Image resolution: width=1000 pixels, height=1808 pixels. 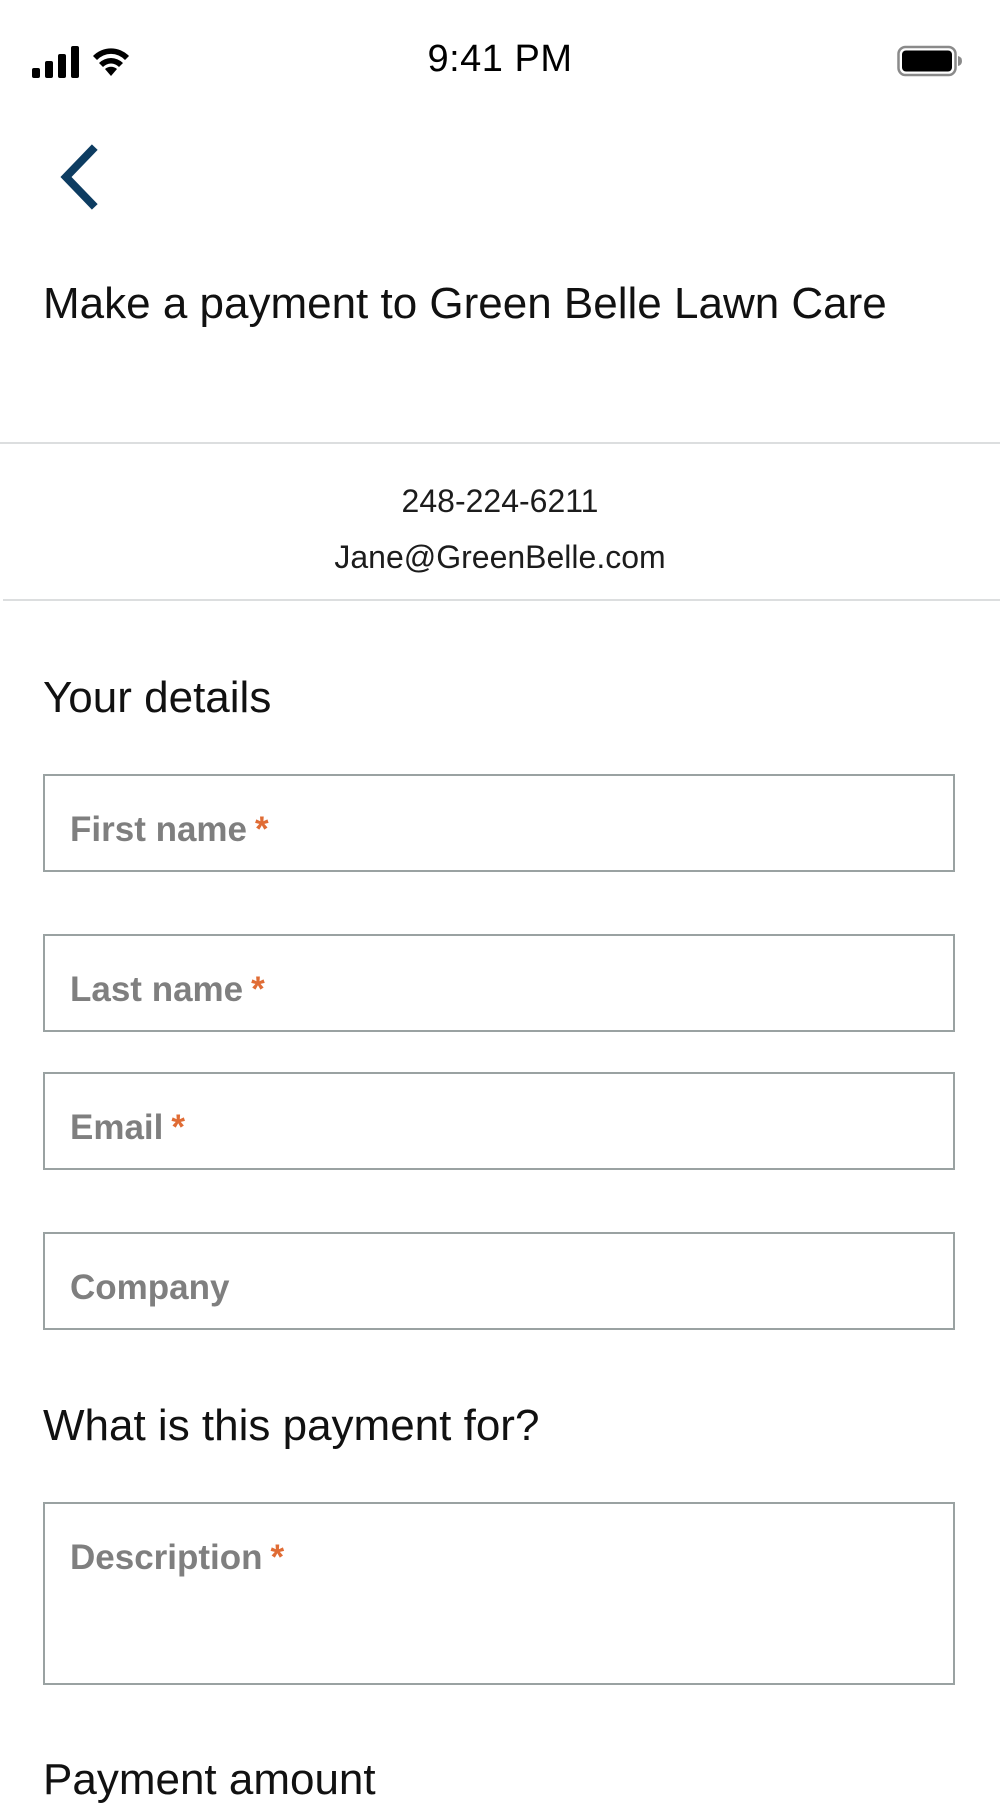 I want to click on payment-purpose-heading: What is this payment for?, so click(x=291, y=1425).